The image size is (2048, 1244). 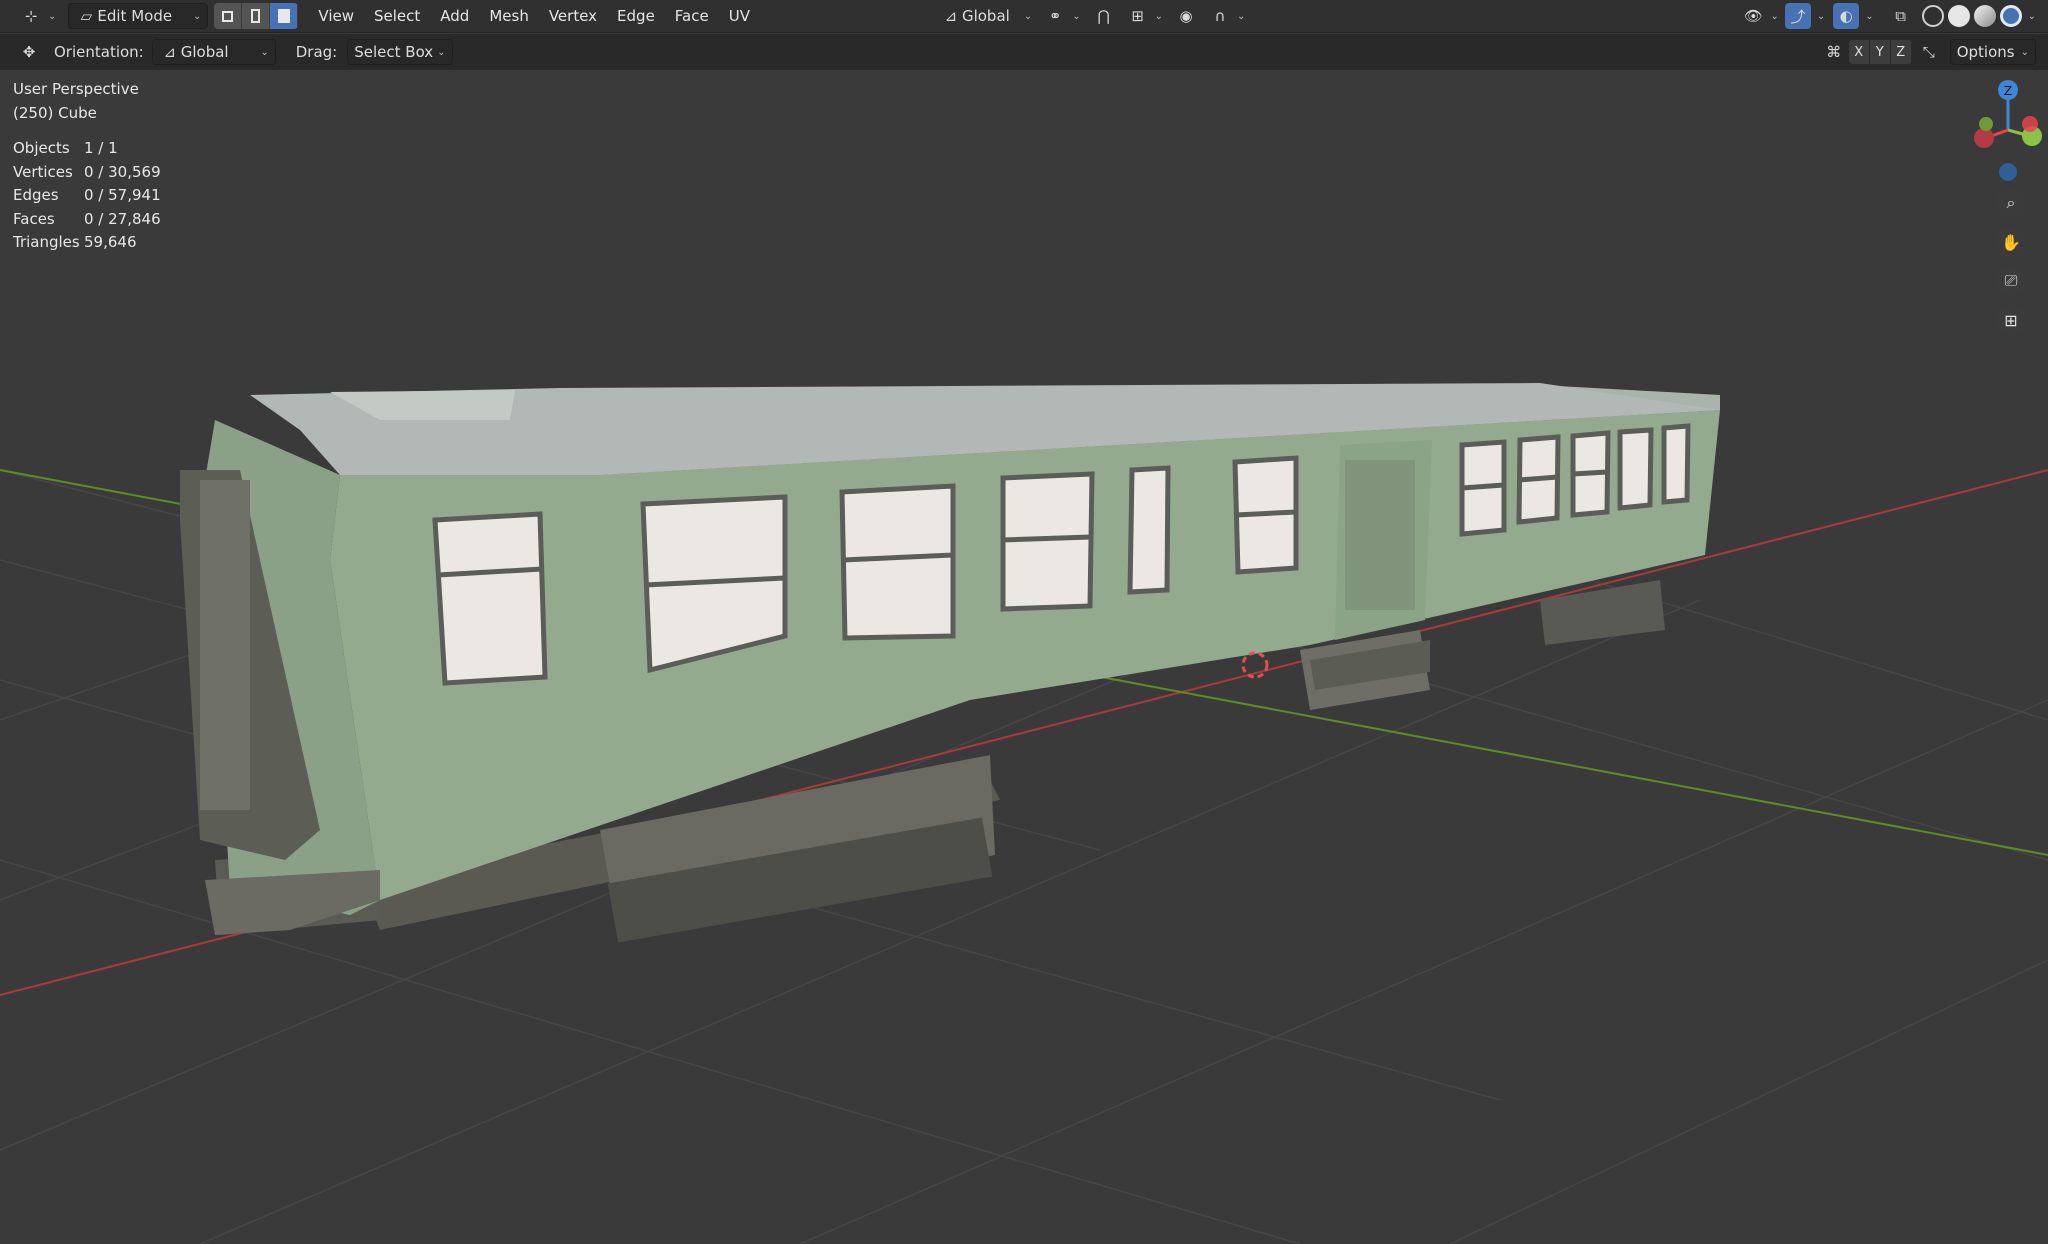 I want to click on face-select-icon, so click(x=284, y=16).